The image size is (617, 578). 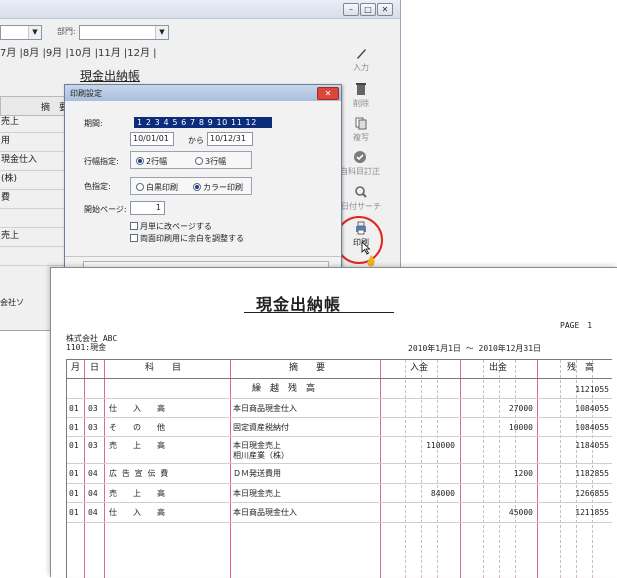 I want to click on start-page-label: 開始ページ:, so click(x=105, y=209).